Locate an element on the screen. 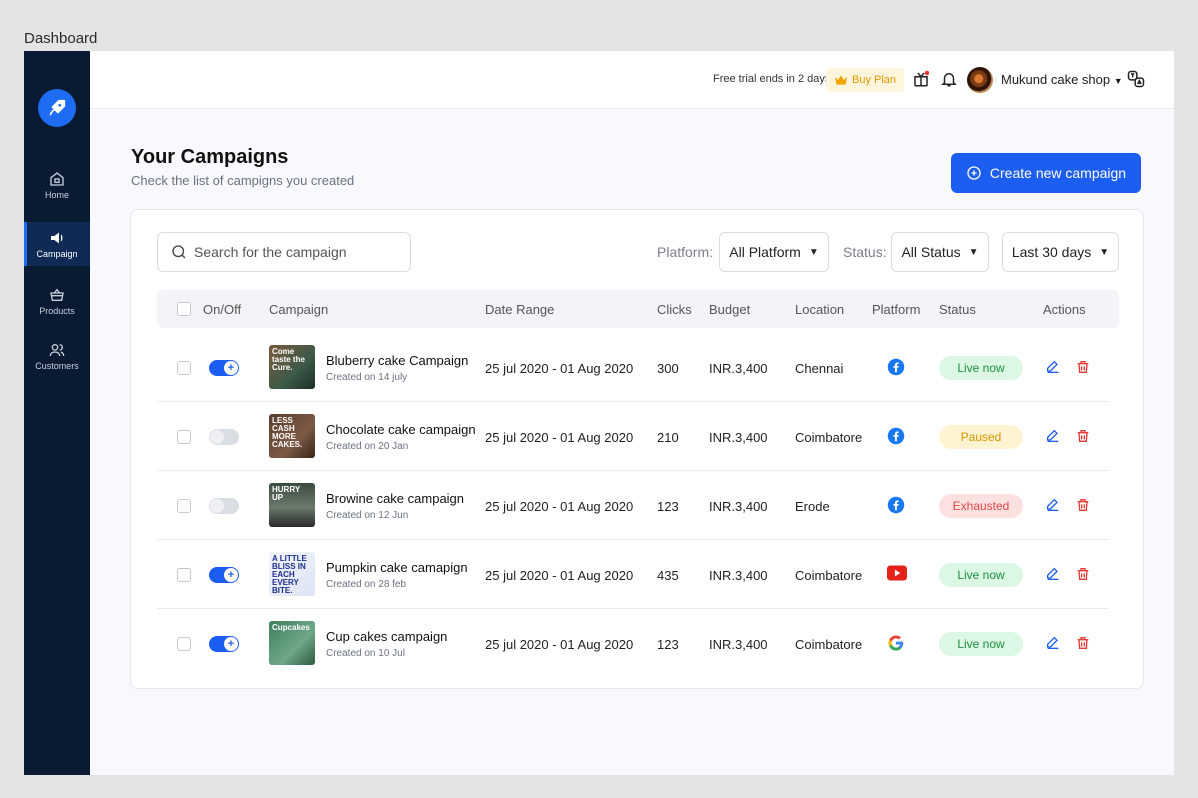 This screenshot has width=1198, height=798. translate-icon is located at coordinates (1136, 79).